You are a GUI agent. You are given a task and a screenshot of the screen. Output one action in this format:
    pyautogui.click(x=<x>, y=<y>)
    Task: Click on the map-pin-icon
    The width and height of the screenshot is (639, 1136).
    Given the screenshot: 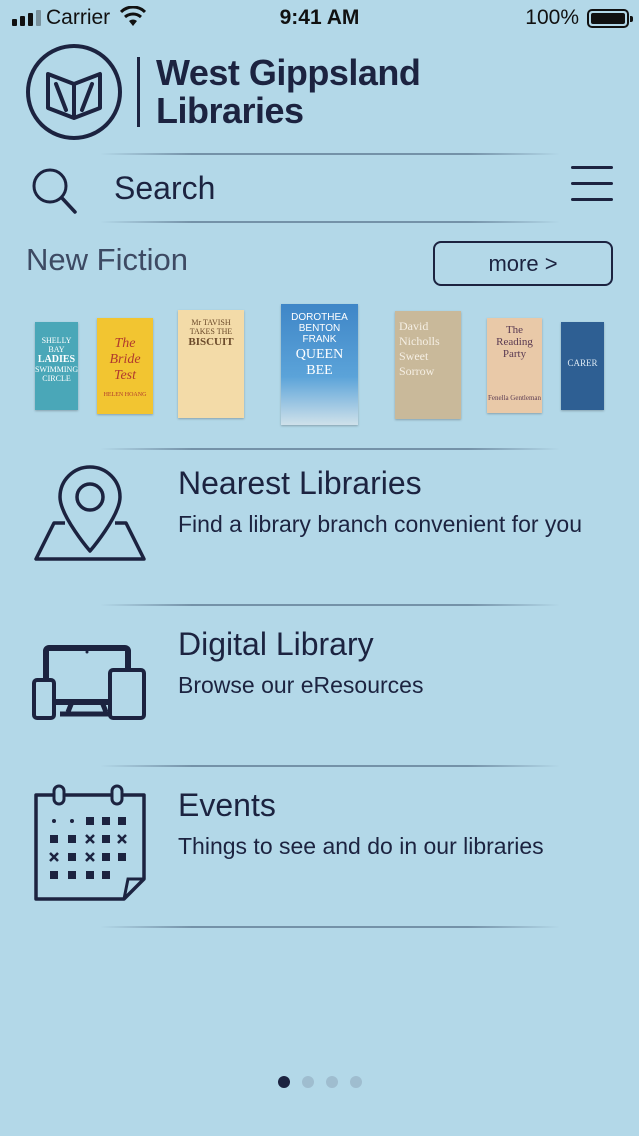 What is the action you would take?
    pyautogui.click(x=90, y=513)
    